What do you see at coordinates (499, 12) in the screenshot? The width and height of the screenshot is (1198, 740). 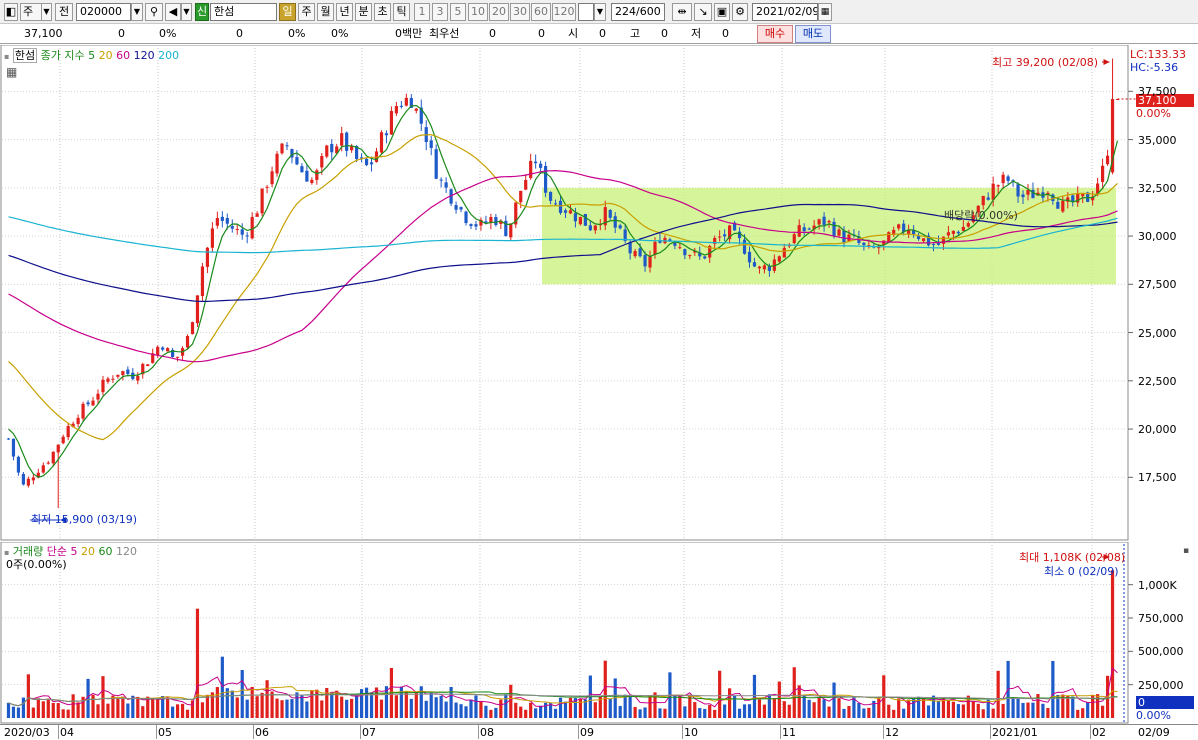 I see `minute-20-button: 20` at bounding box center [499, 12].